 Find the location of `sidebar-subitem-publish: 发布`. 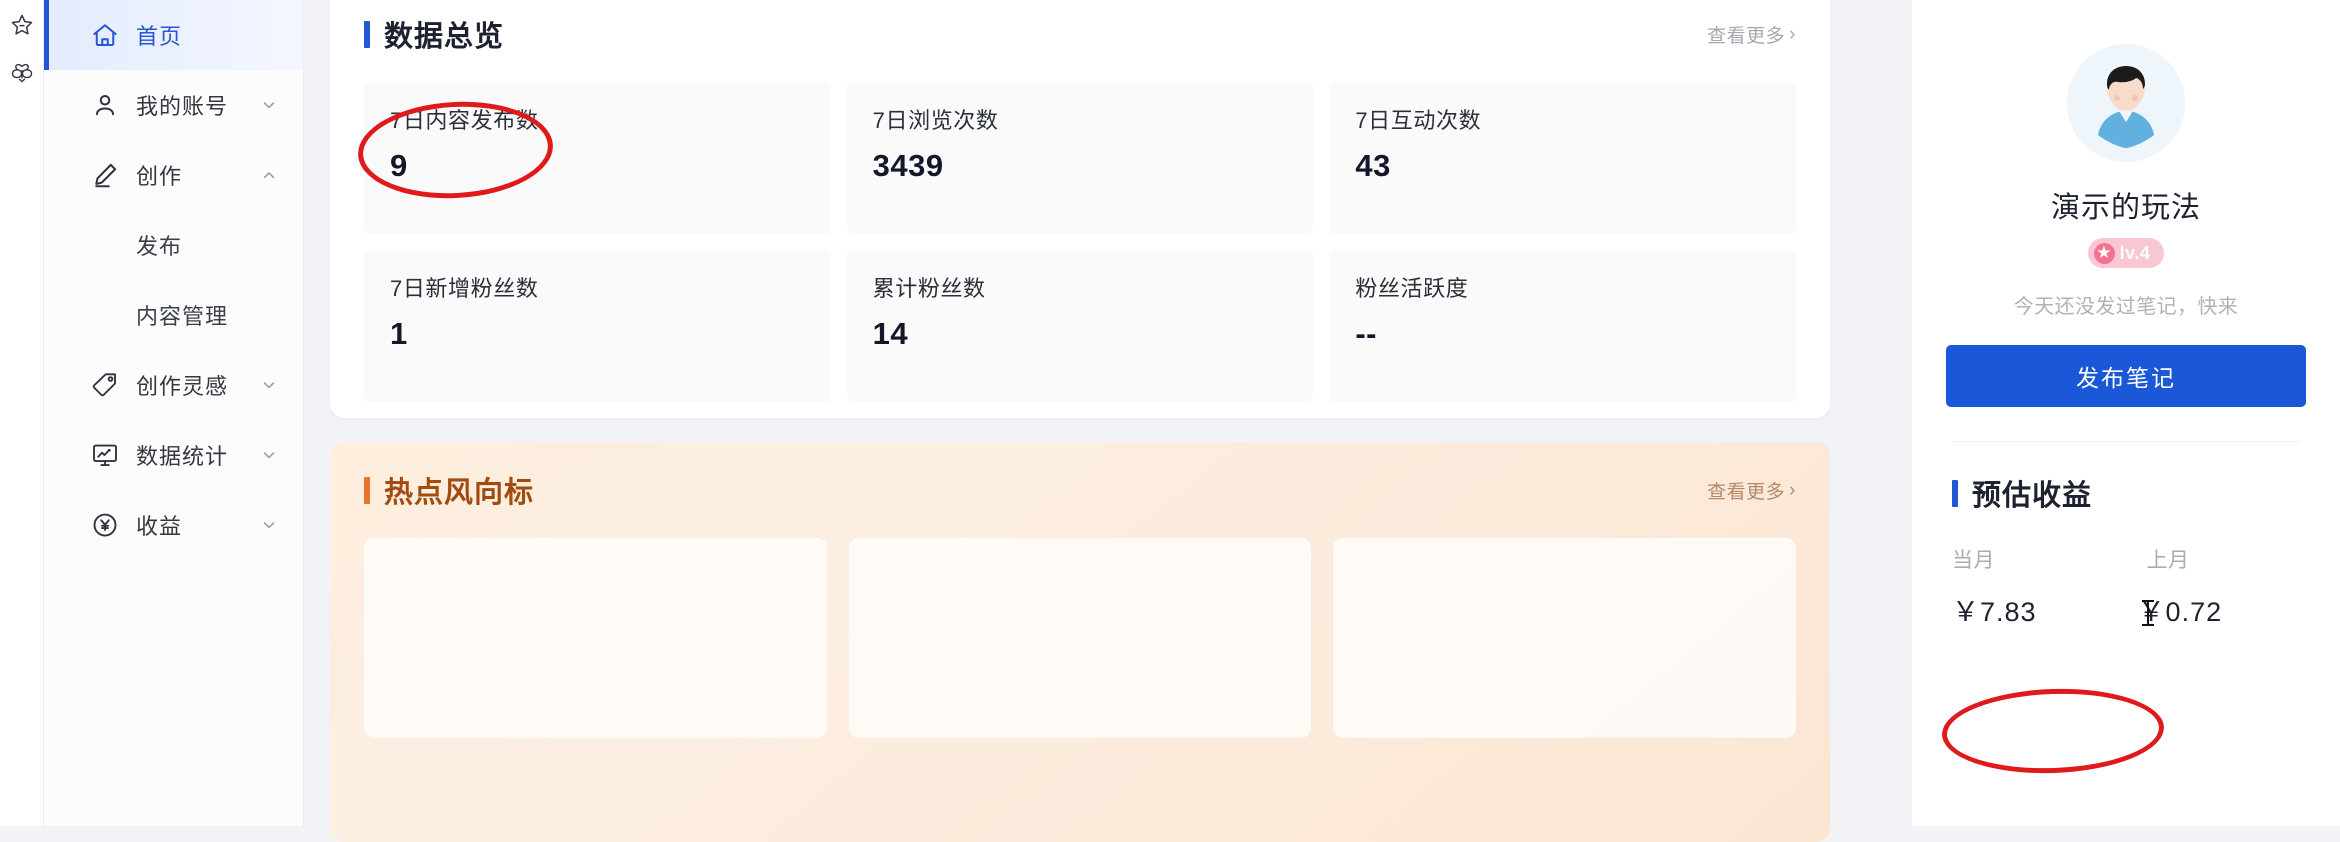

sidebar-subitem-publish: 发布 is located at coordinates (173, 245).